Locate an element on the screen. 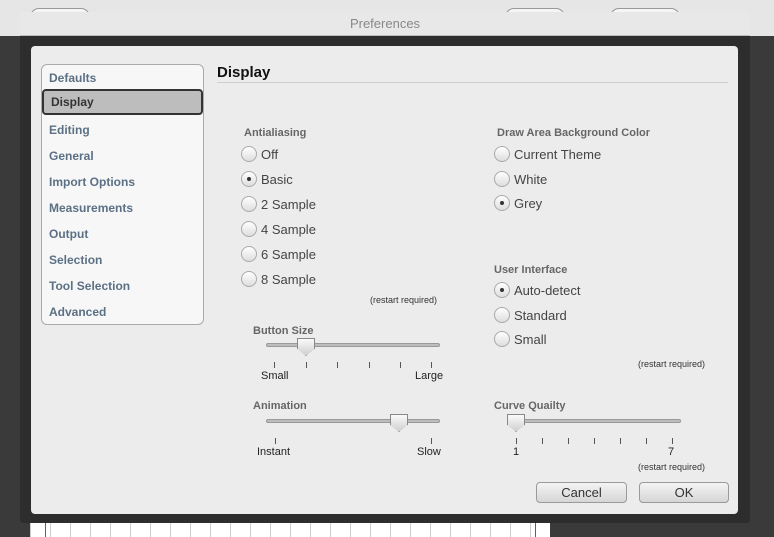  antialiasing-option-4-sample: 4 Sample is located at coordinates (278, 229).